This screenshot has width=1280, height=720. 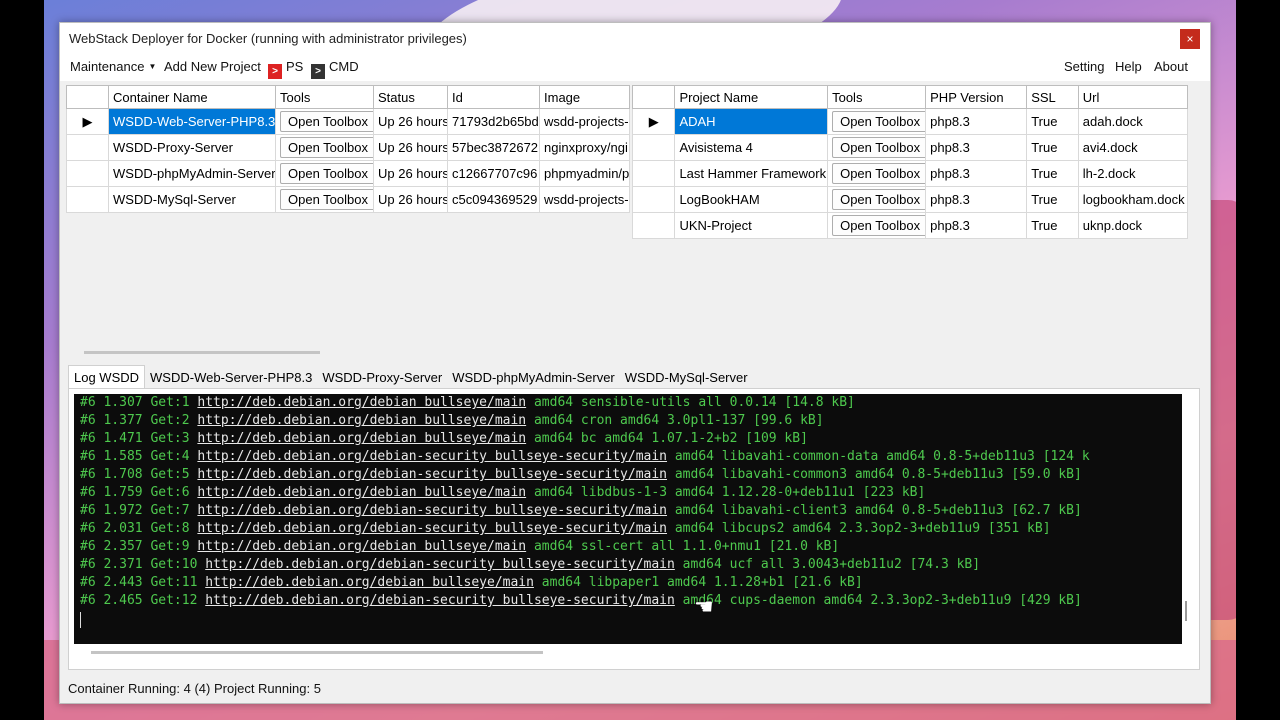 I want to click on menu-about: About, so click(x=1171, y=66).